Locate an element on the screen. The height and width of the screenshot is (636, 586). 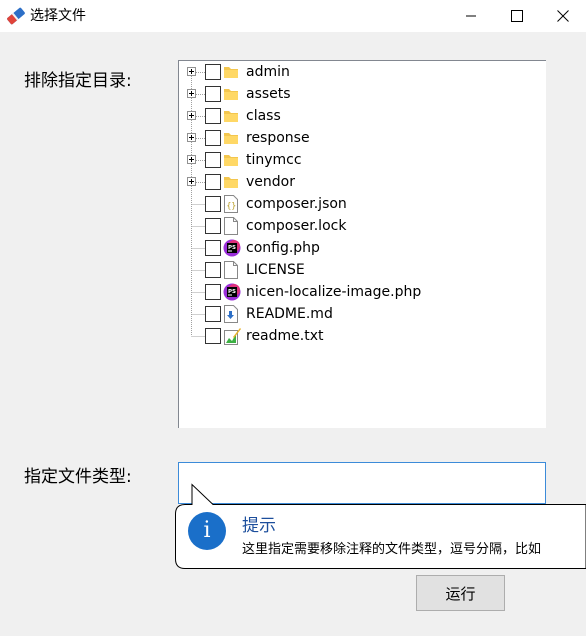
maximize-button is located at coordinates (517, 16).